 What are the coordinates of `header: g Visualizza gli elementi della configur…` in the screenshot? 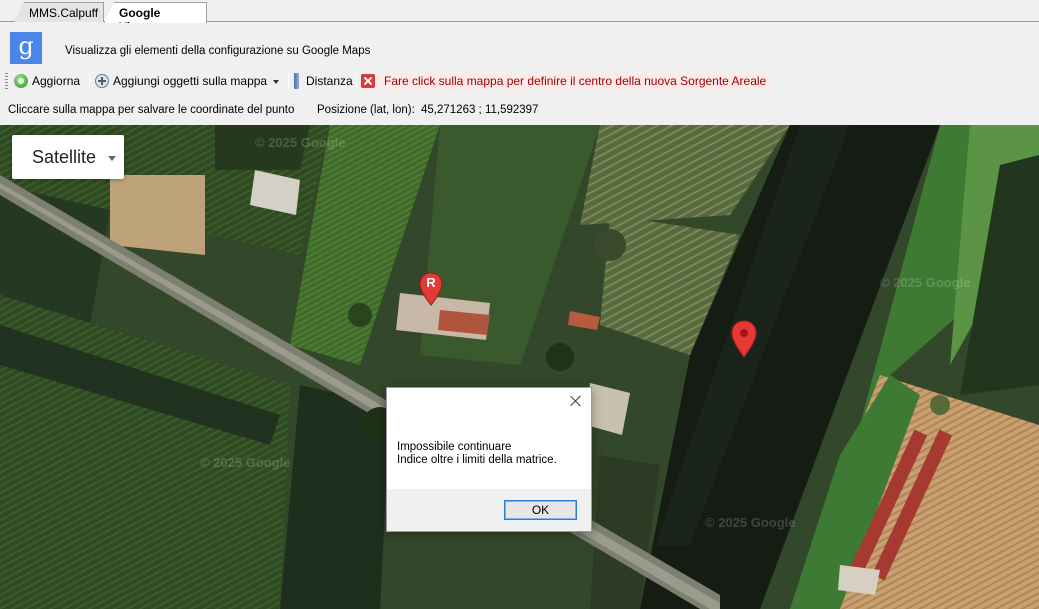 It's located at (519, 46).